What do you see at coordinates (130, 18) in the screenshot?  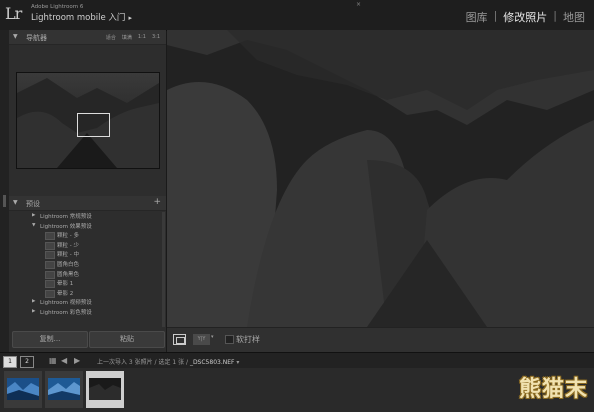 I see `chevron-right-icon: ▸` at bounding box center [130, 18].